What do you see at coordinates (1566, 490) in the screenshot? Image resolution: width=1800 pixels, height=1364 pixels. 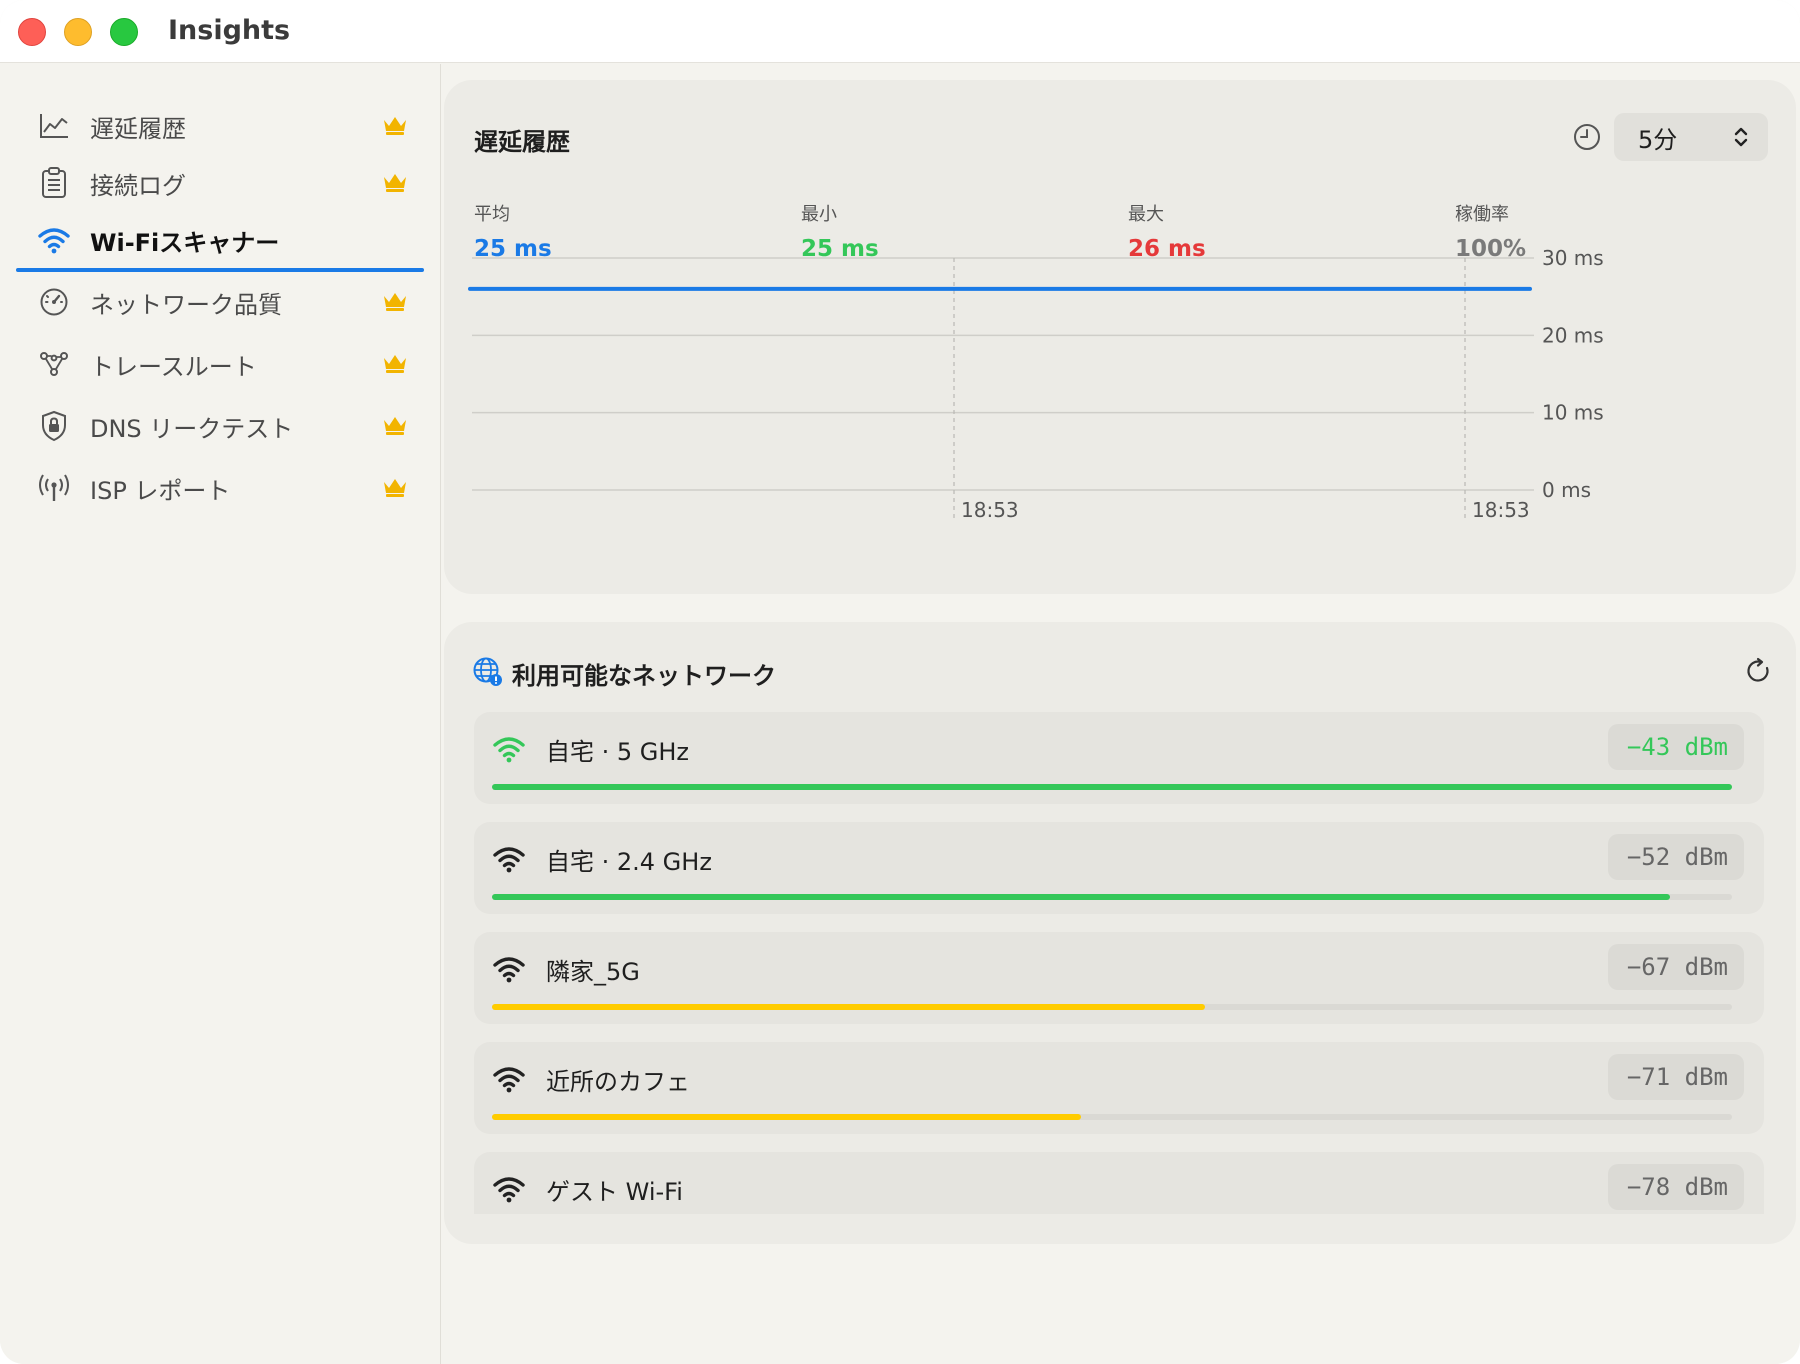 I see `y-tick-label: 0 ms` at bounding box center [1566, 490].